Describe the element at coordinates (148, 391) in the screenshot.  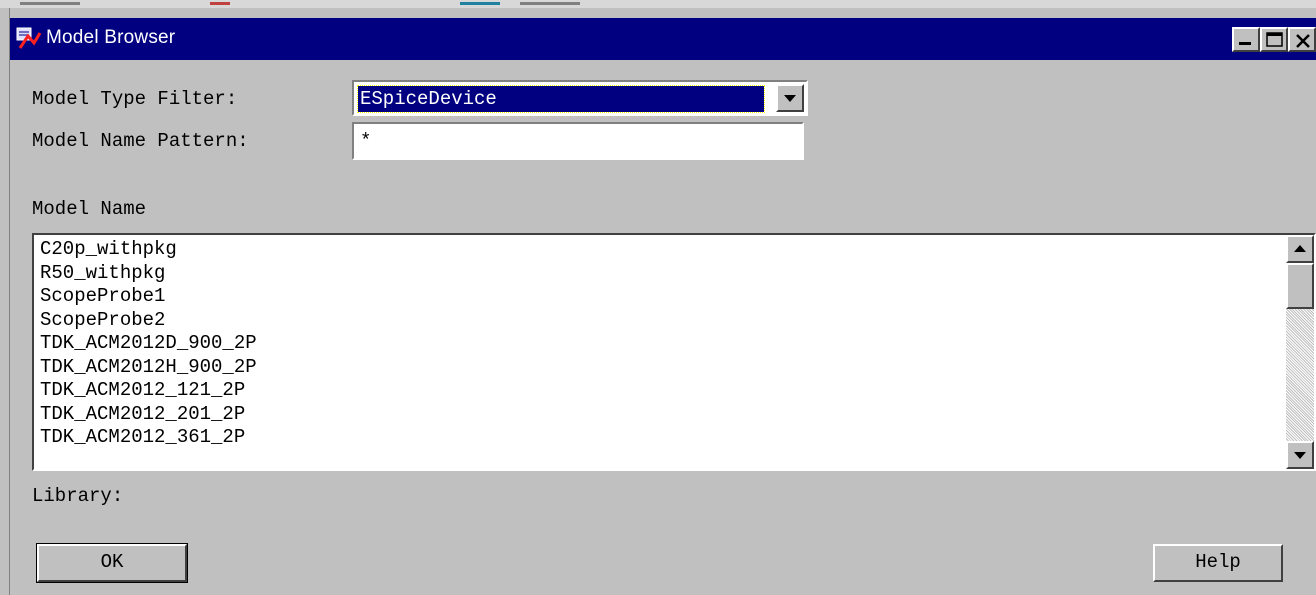
I see `list-item: TDK_ACM2012_121_2P` at that location.